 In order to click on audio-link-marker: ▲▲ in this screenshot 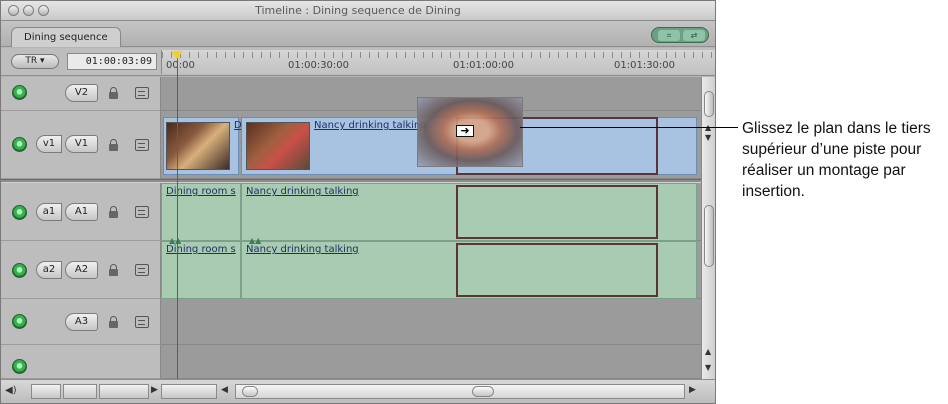, I will do `click(255, 240)`.